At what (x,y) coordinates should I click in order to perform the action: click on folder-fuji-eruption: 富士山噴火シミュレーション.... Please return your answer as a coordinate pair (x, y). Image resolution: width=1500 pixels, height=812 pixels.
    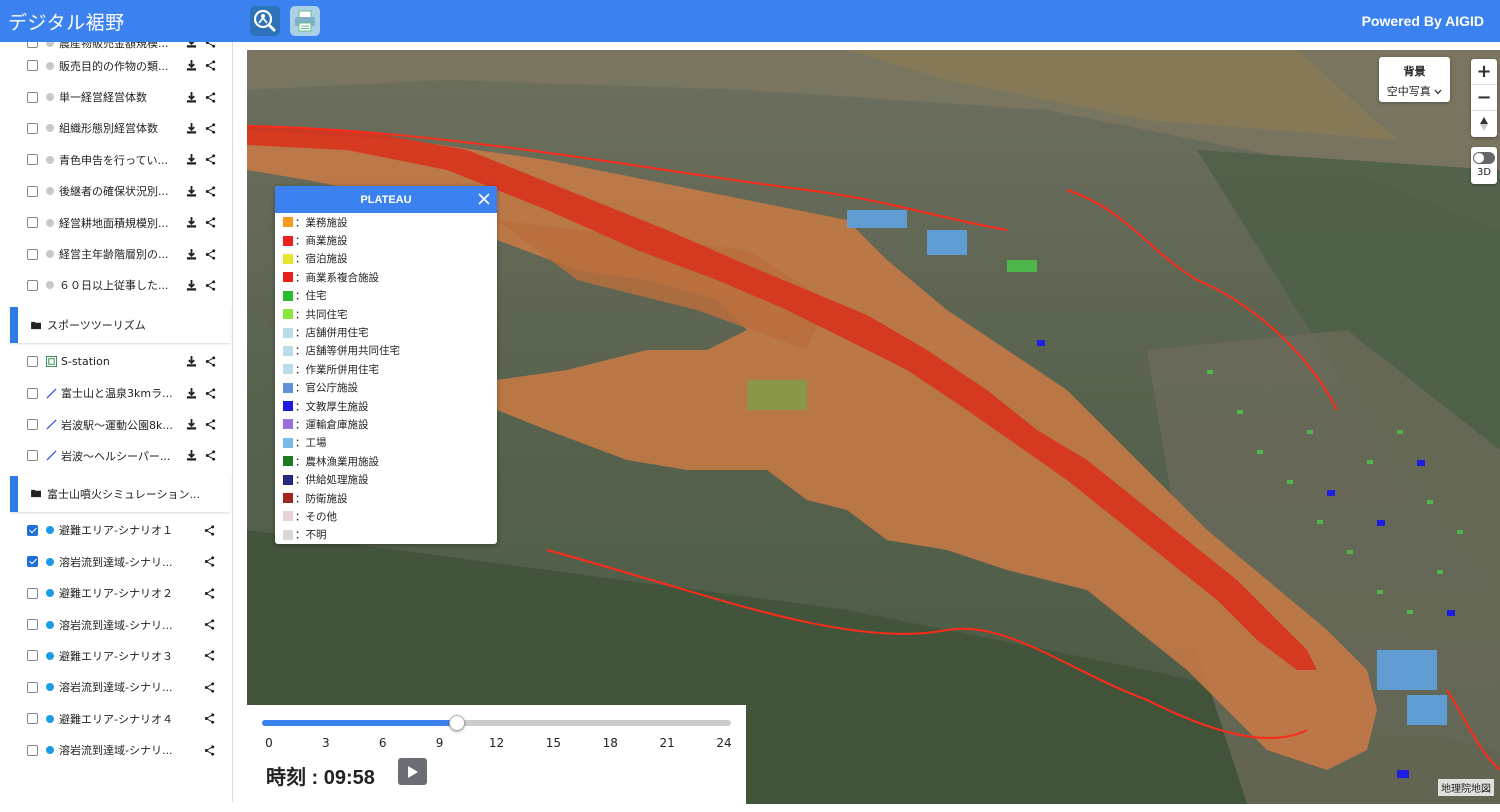
    Looking at the image, I should click on (120, 493).